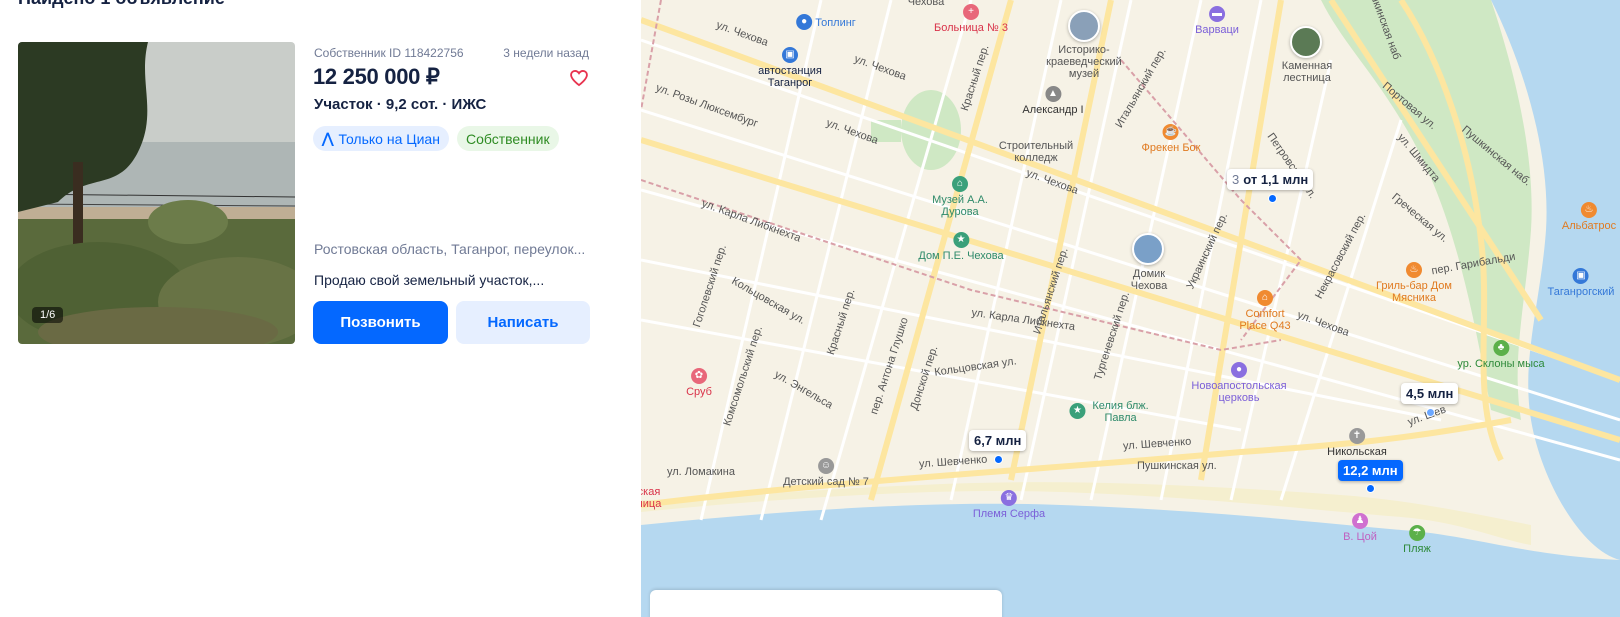 Image resolution: width=1620 pixels, height=617 pixels. What do you see at coordinates (1077, 411) in the screenshot?
I see `star-icon: ★` at bounding box center [1077, 411].